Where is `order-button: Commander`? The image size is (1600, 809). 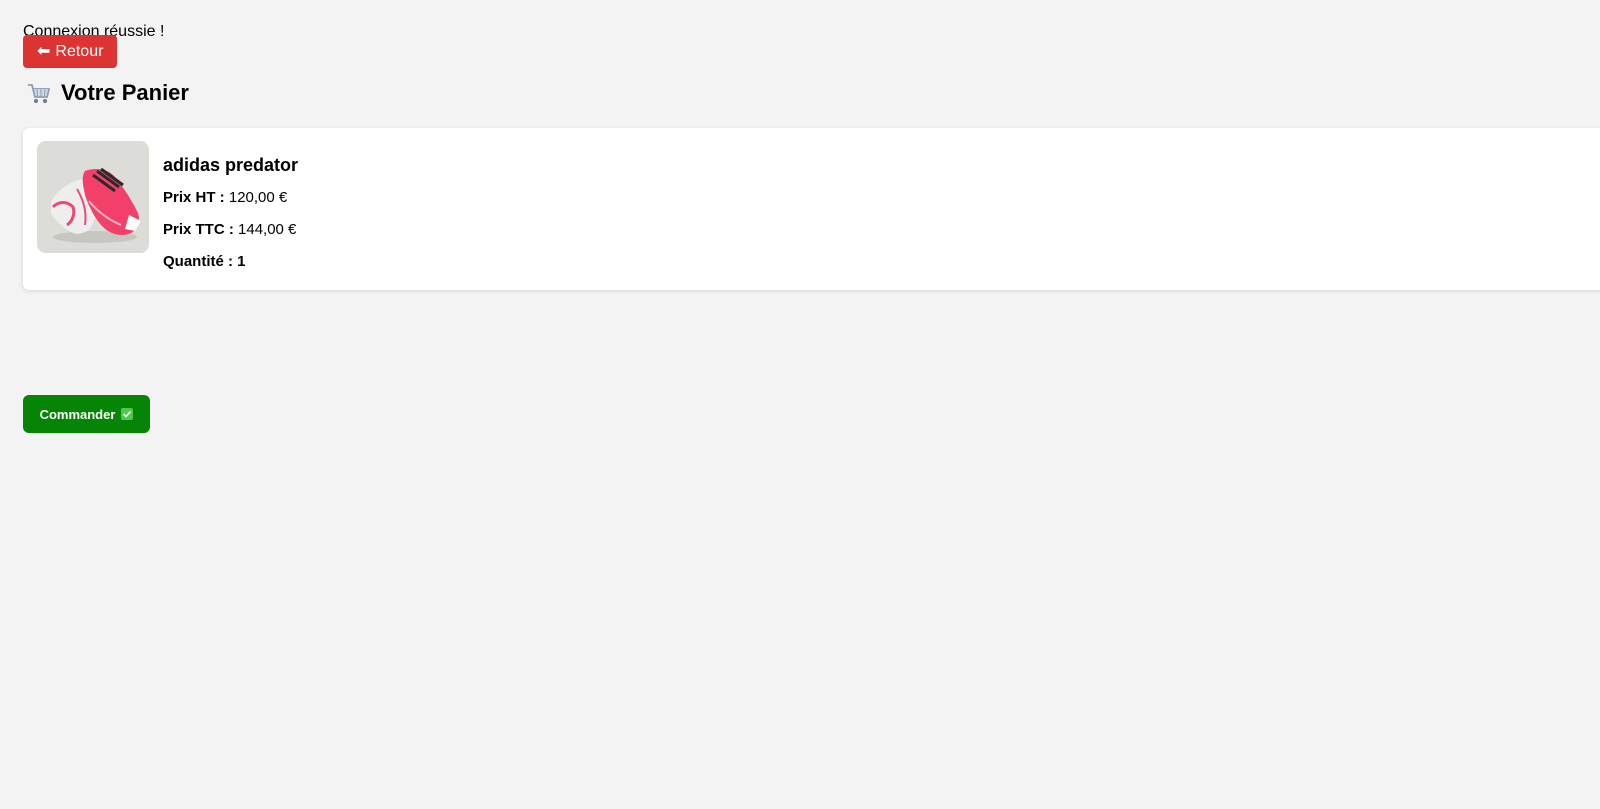
order-button: Commander is located at coordinates (86, 414).